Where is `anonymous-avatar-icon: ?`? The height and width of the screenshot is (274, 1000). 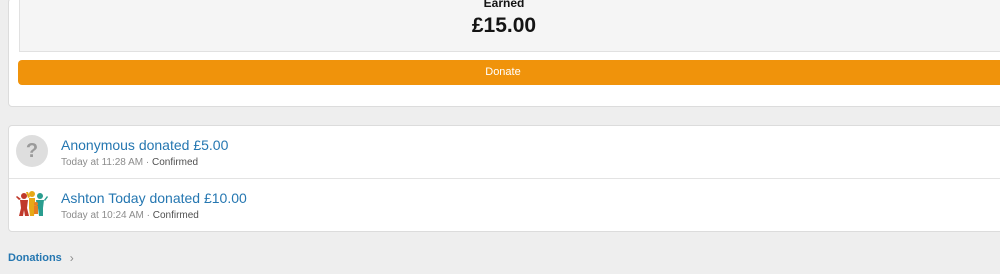 anonymous-avatar-icon: ? is located at coordinates (32, 151).